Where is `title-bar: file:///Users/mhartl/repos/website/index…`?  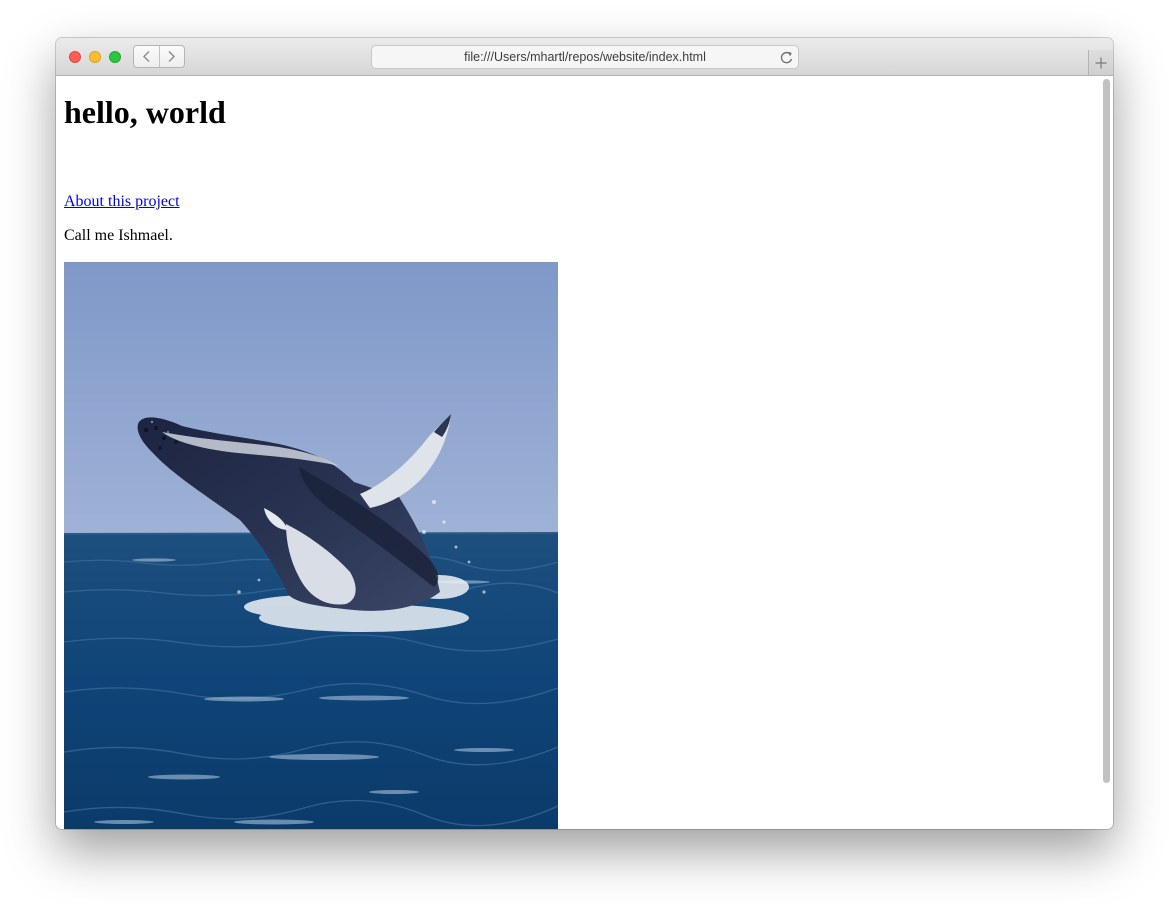
title-bar: file:///Users/mhartl/repos/website/index… is located at coordinates (584, 57).